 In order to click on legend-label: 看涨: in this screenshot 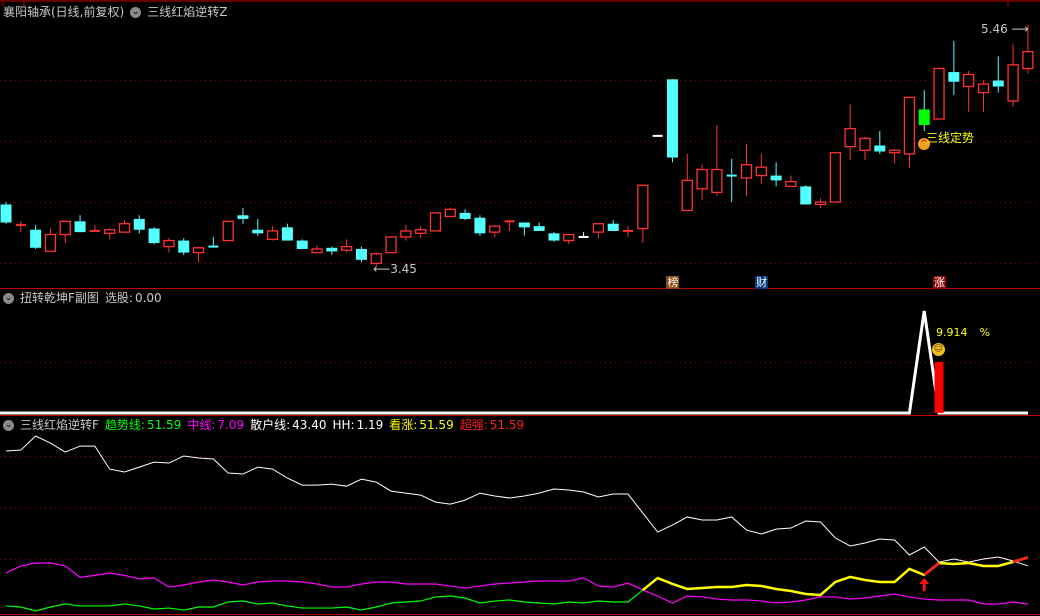, I will do `click(403, 425)`.